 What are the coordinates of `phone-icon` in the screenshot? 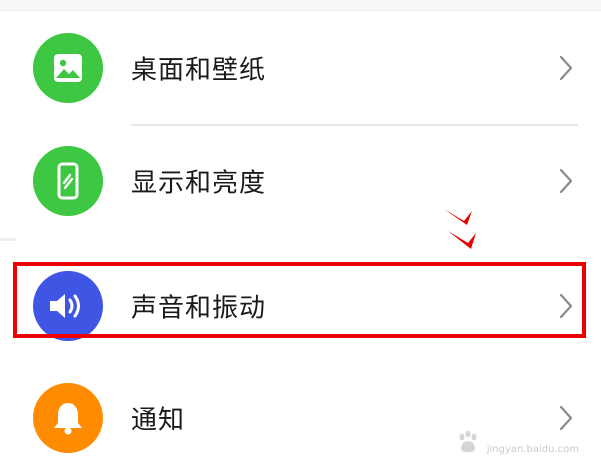 It's located at (68, 181).